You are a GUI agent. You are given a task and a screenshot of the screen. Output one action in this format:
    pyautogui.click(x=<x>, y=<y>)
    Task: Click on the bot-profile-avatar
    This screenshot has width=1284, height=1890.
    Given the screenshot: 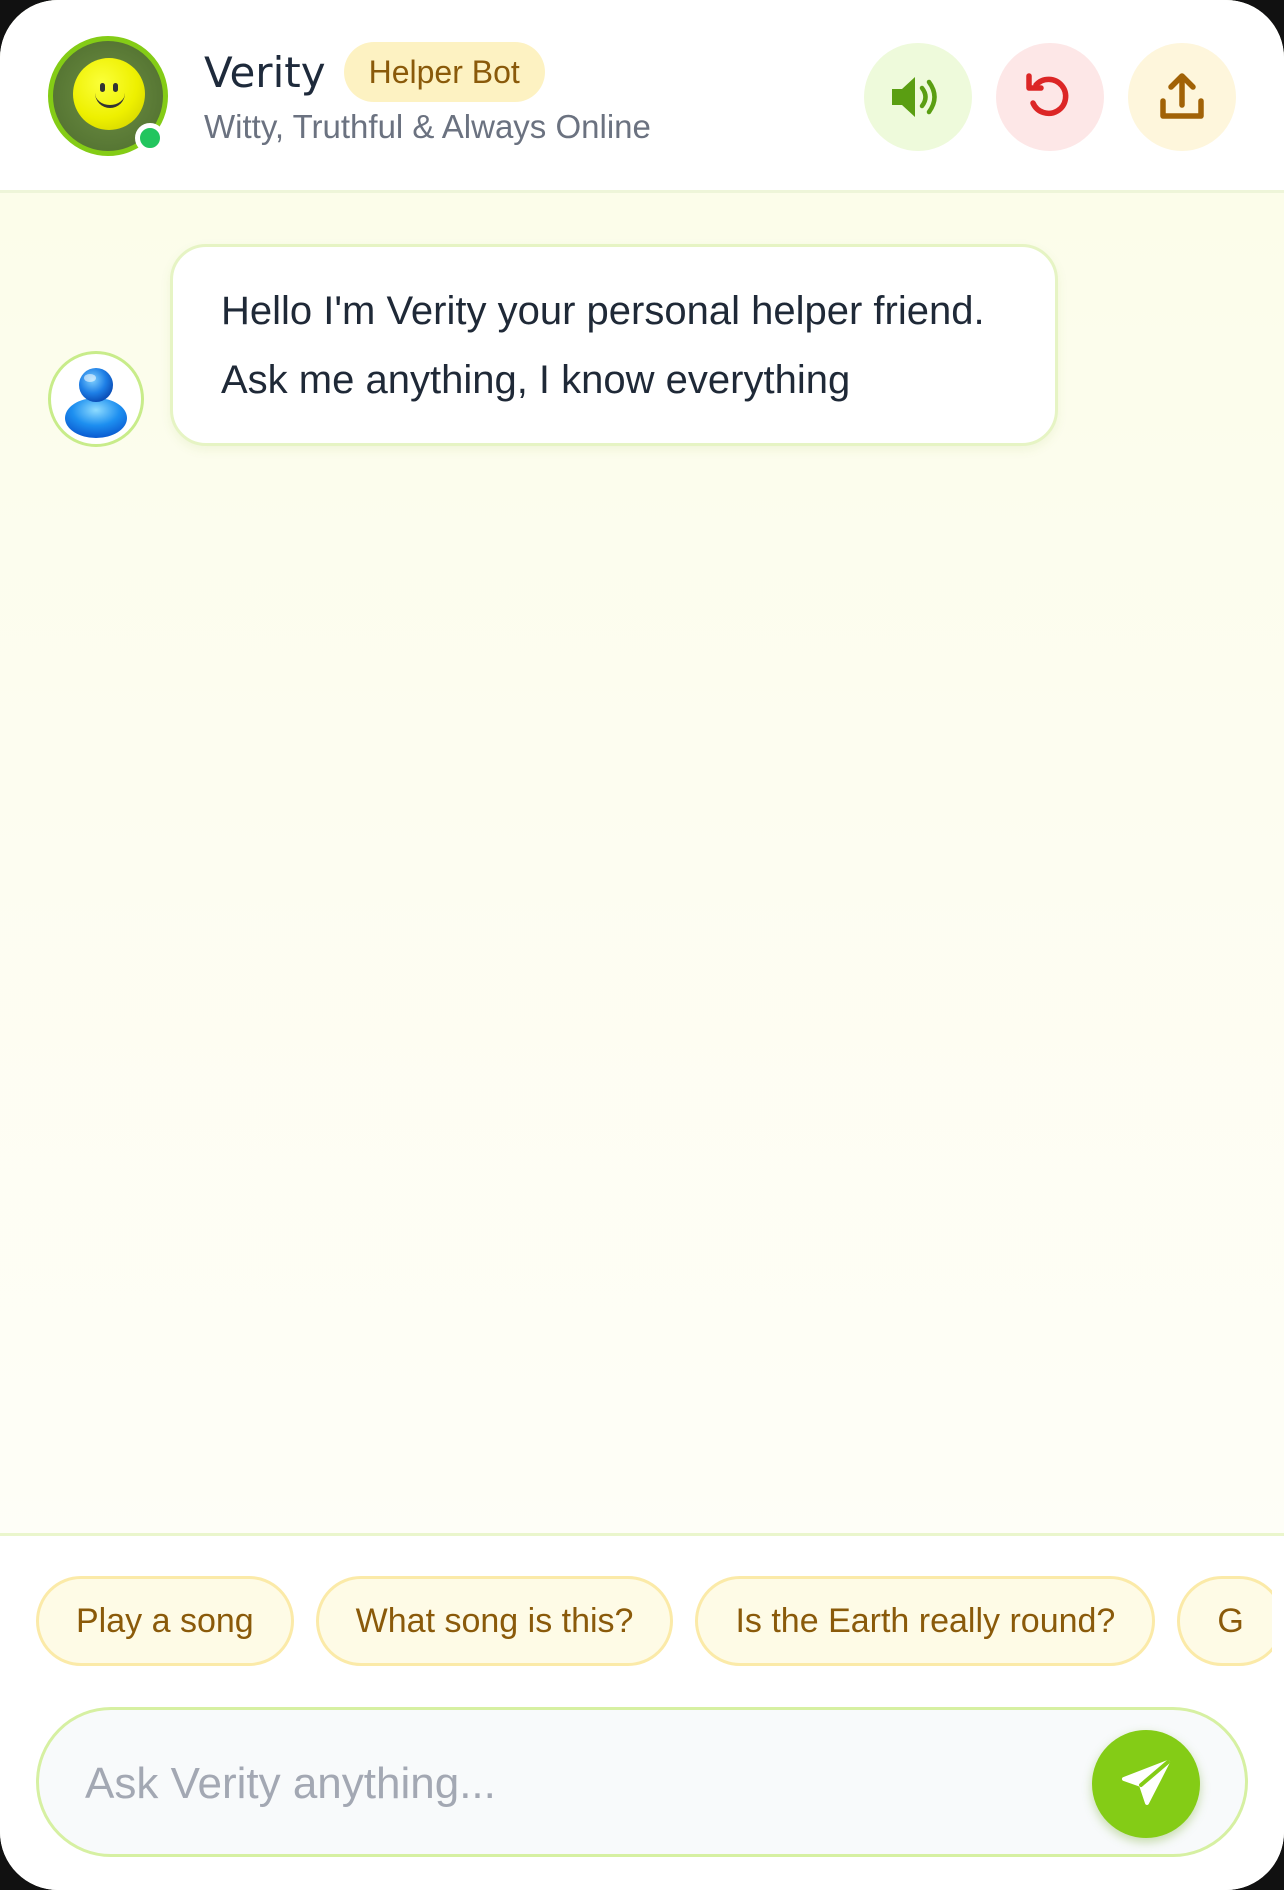 What is the action you would take?
    pyautogui.click(x=108, y=96)
    